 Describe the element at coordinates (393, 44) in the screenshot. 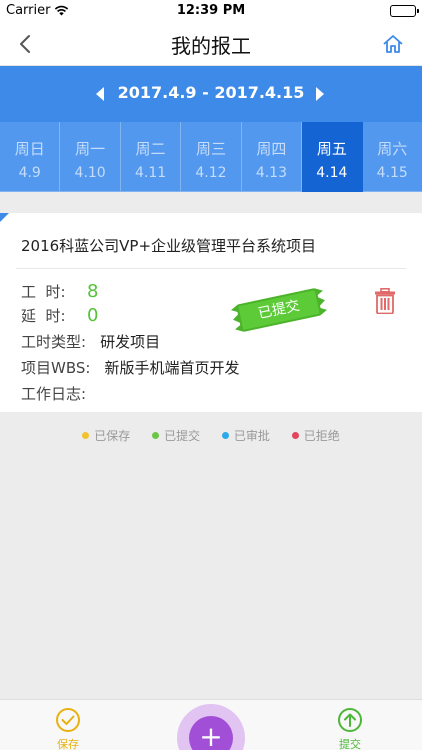

I see `home-icon` at that location.